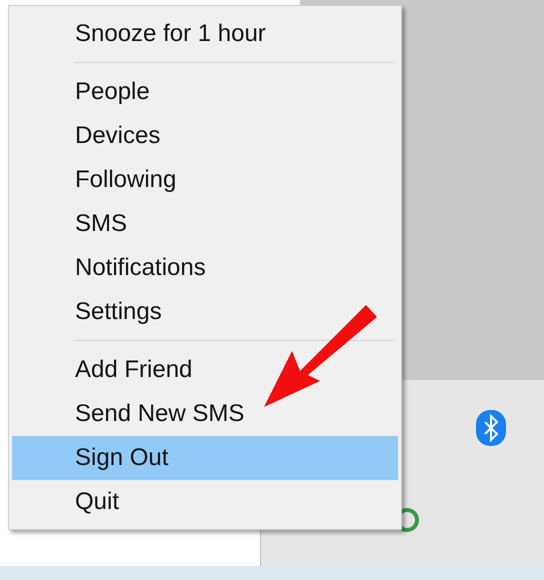  Describe the element at coordinates (205, 268) in the screenshot. I see `menu-item: Notifications` at that location.